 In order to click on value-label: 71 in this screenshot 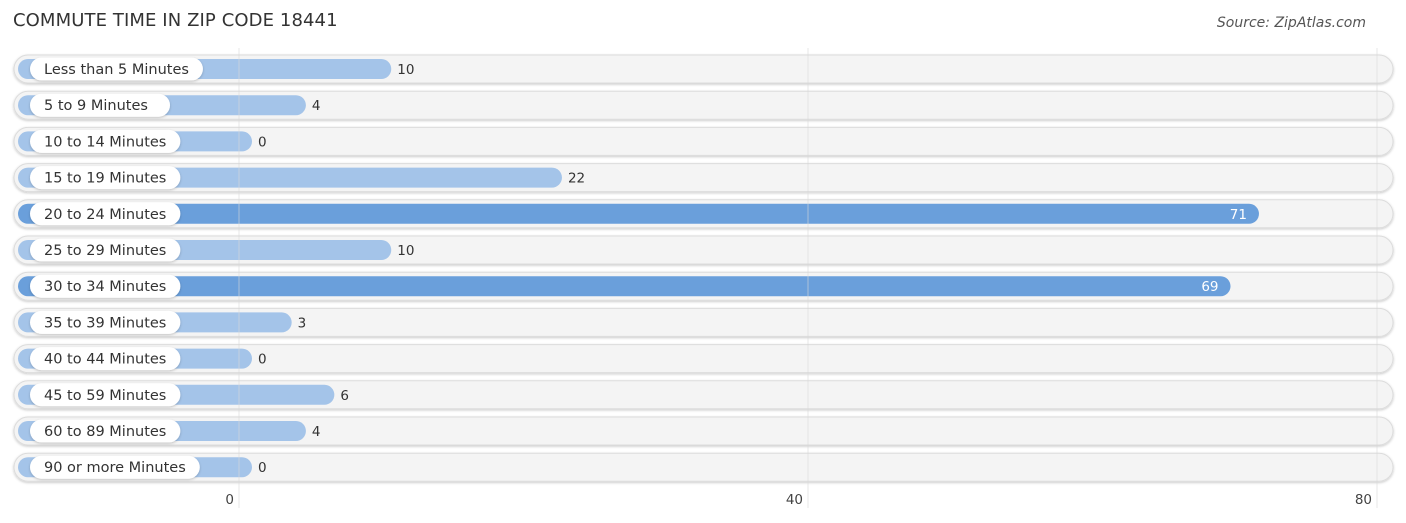, I will do `click(1238, 215)`.